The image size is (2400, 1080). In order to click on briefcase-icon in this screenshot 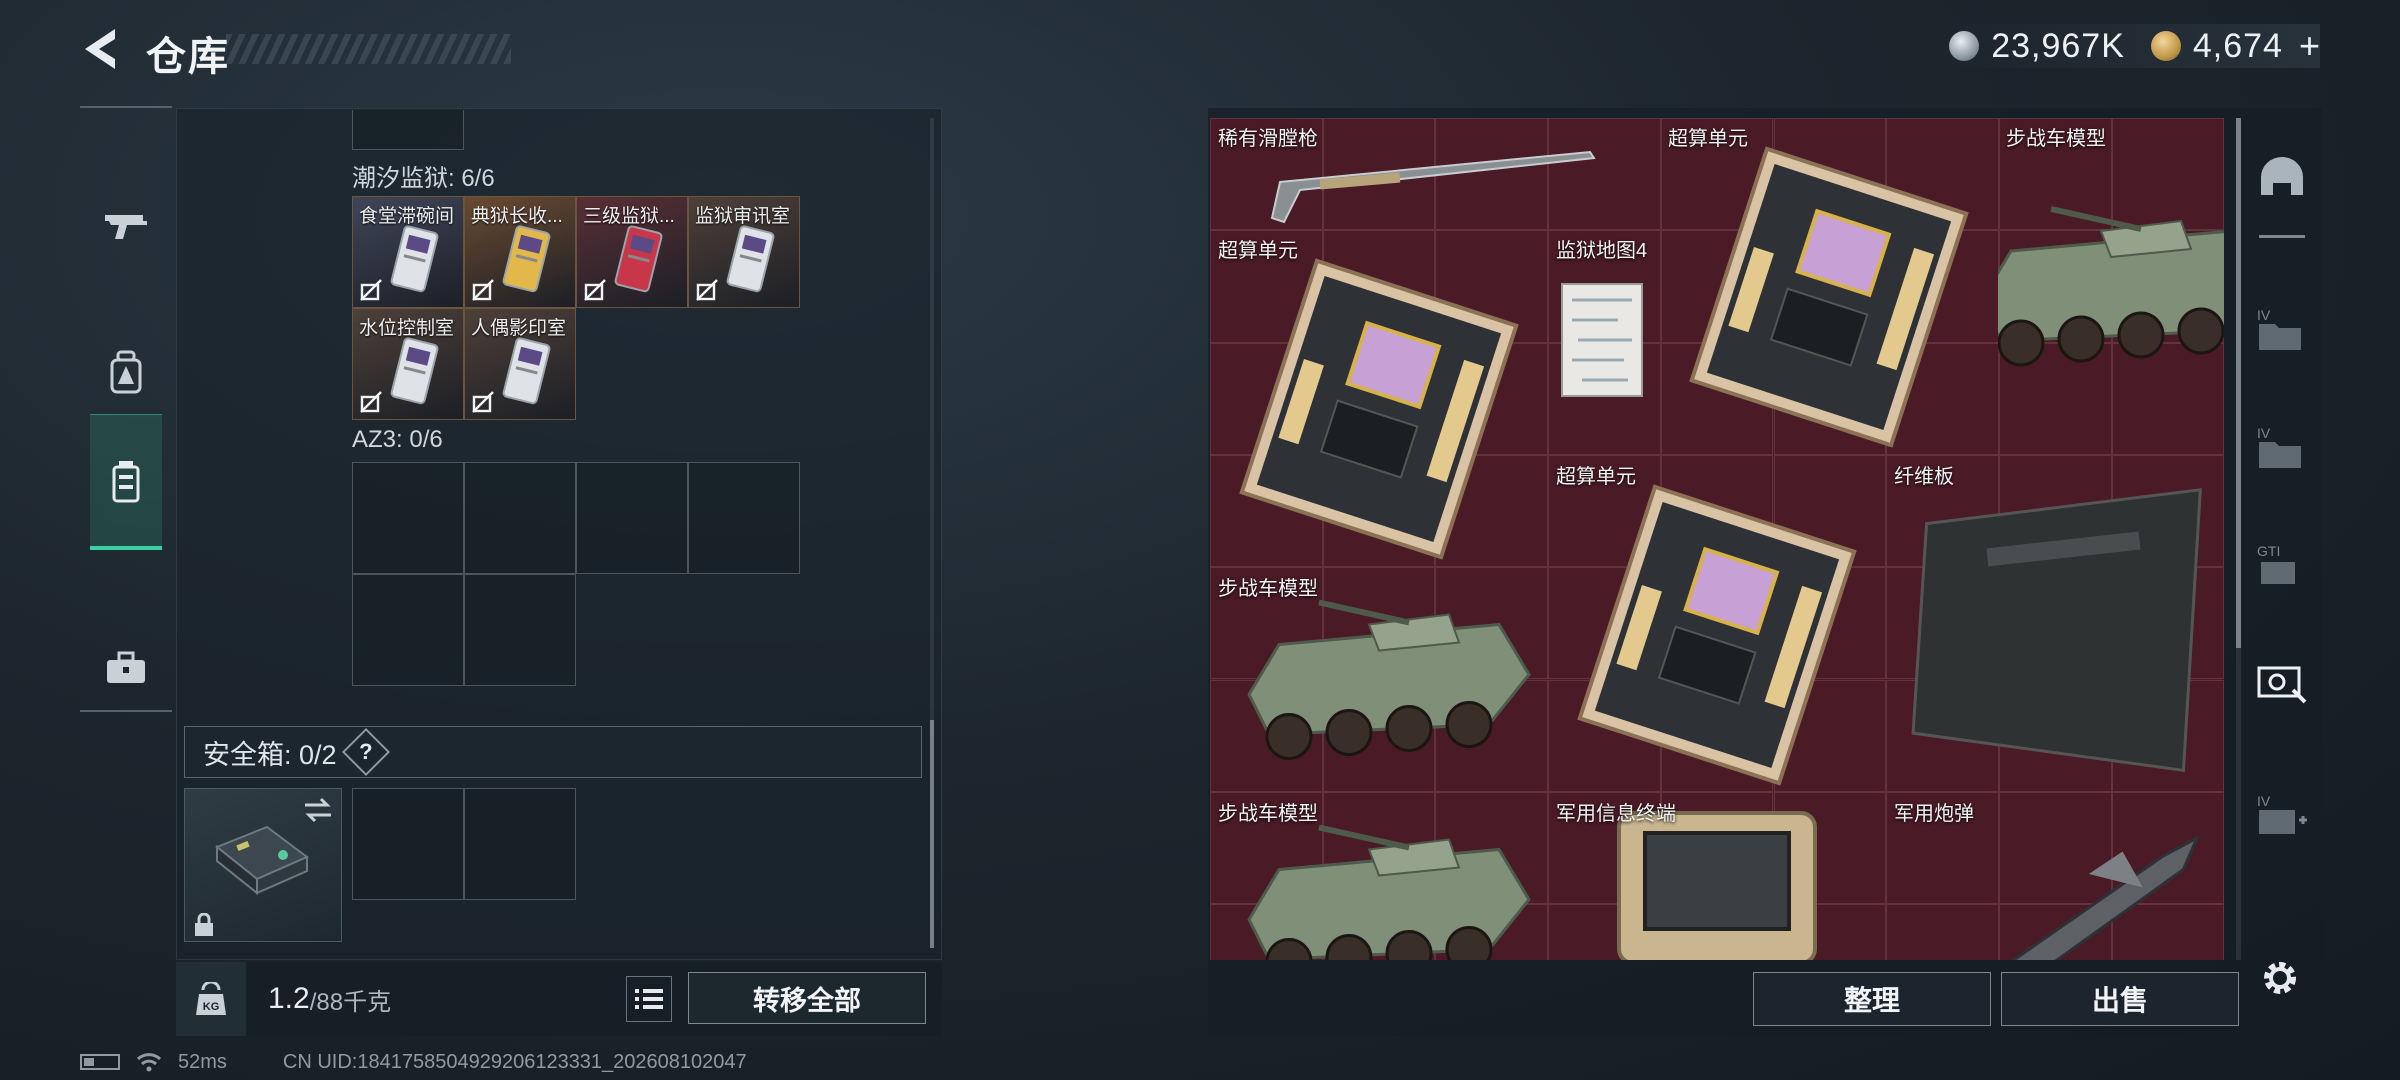, I will do `click(126, 667)`.